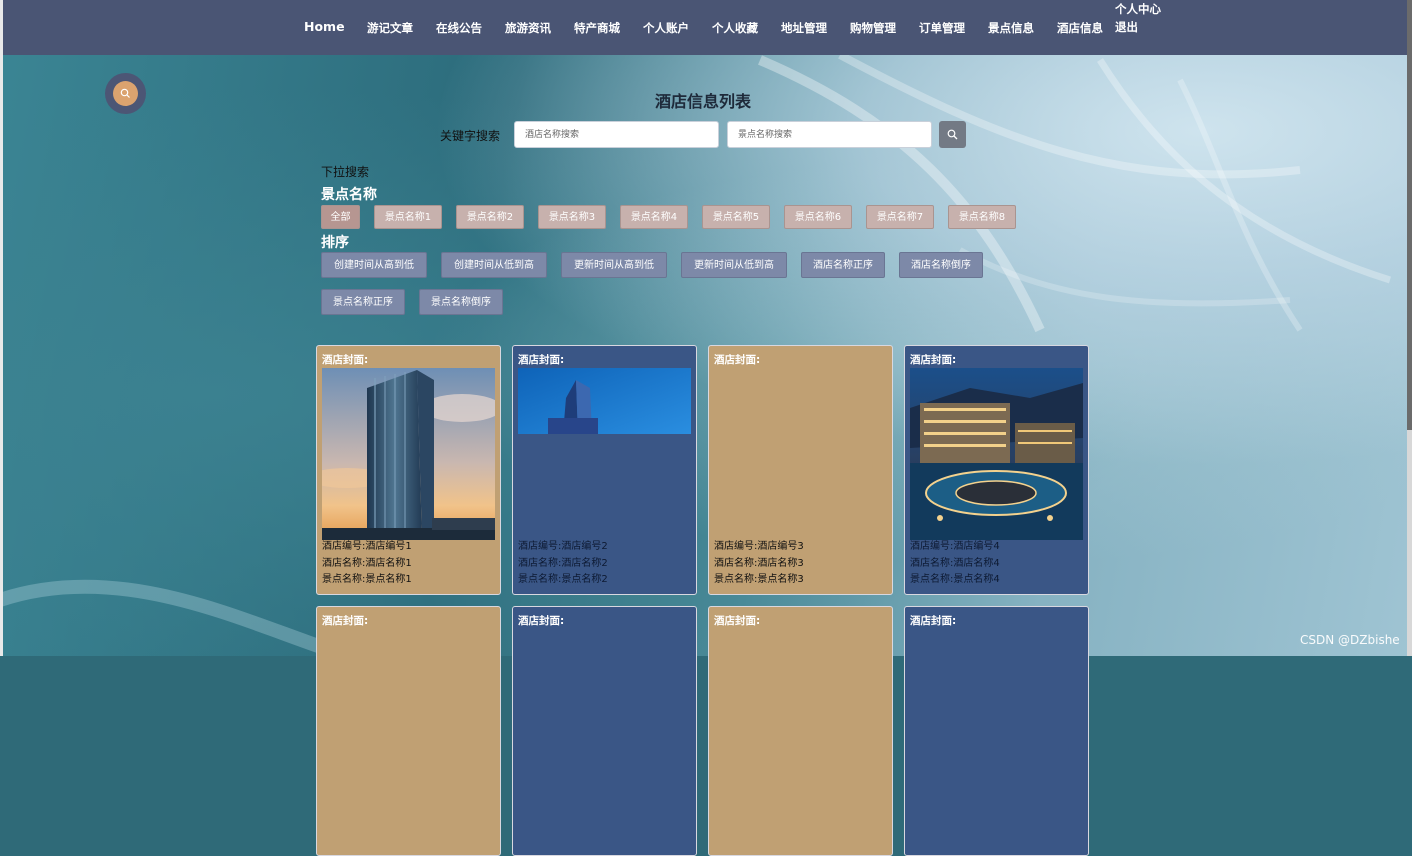  What do you see at coordinates (955, 579) in the screenshot?
I see `spot-name: 景点名称:景点名称4` at bounding box center [955, 579].